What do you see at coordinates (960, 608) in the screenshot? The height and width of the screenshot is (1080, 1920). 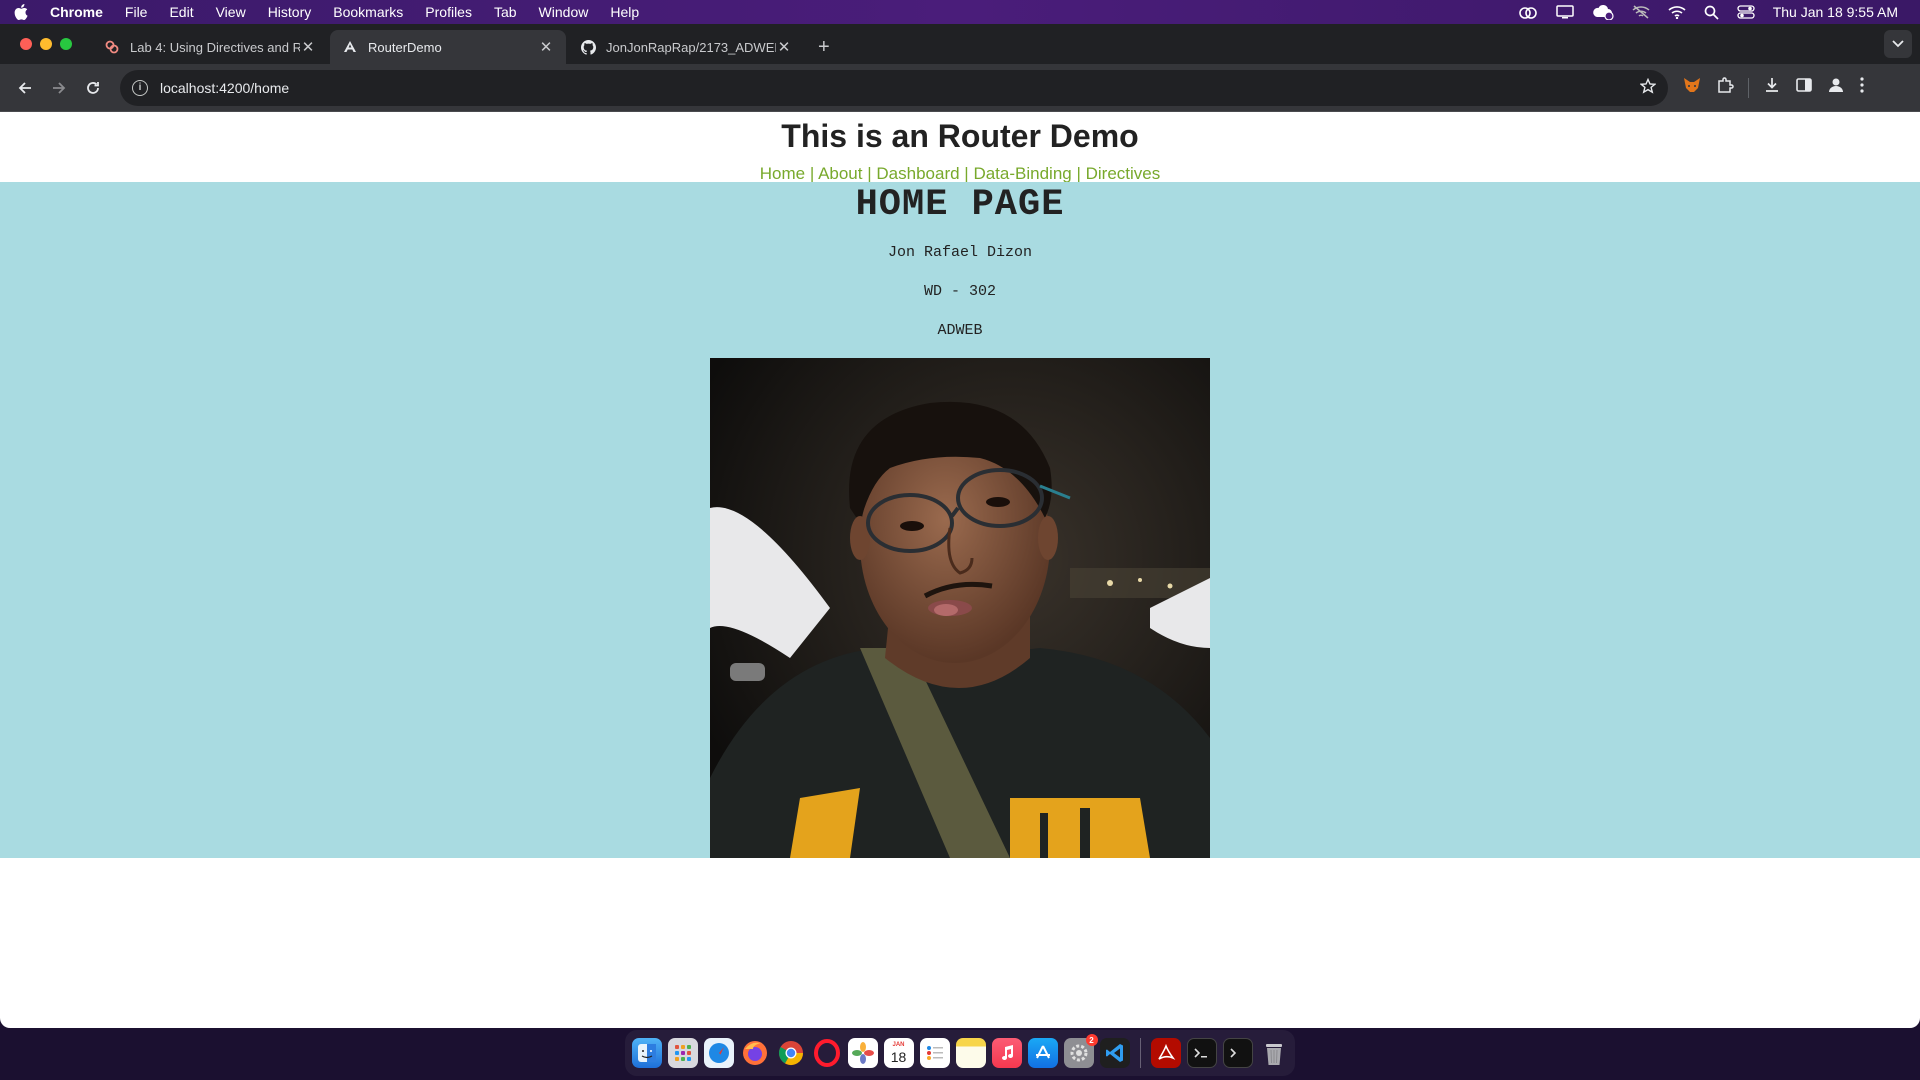 I see `profile-photo` at bounding box center [960, 608].